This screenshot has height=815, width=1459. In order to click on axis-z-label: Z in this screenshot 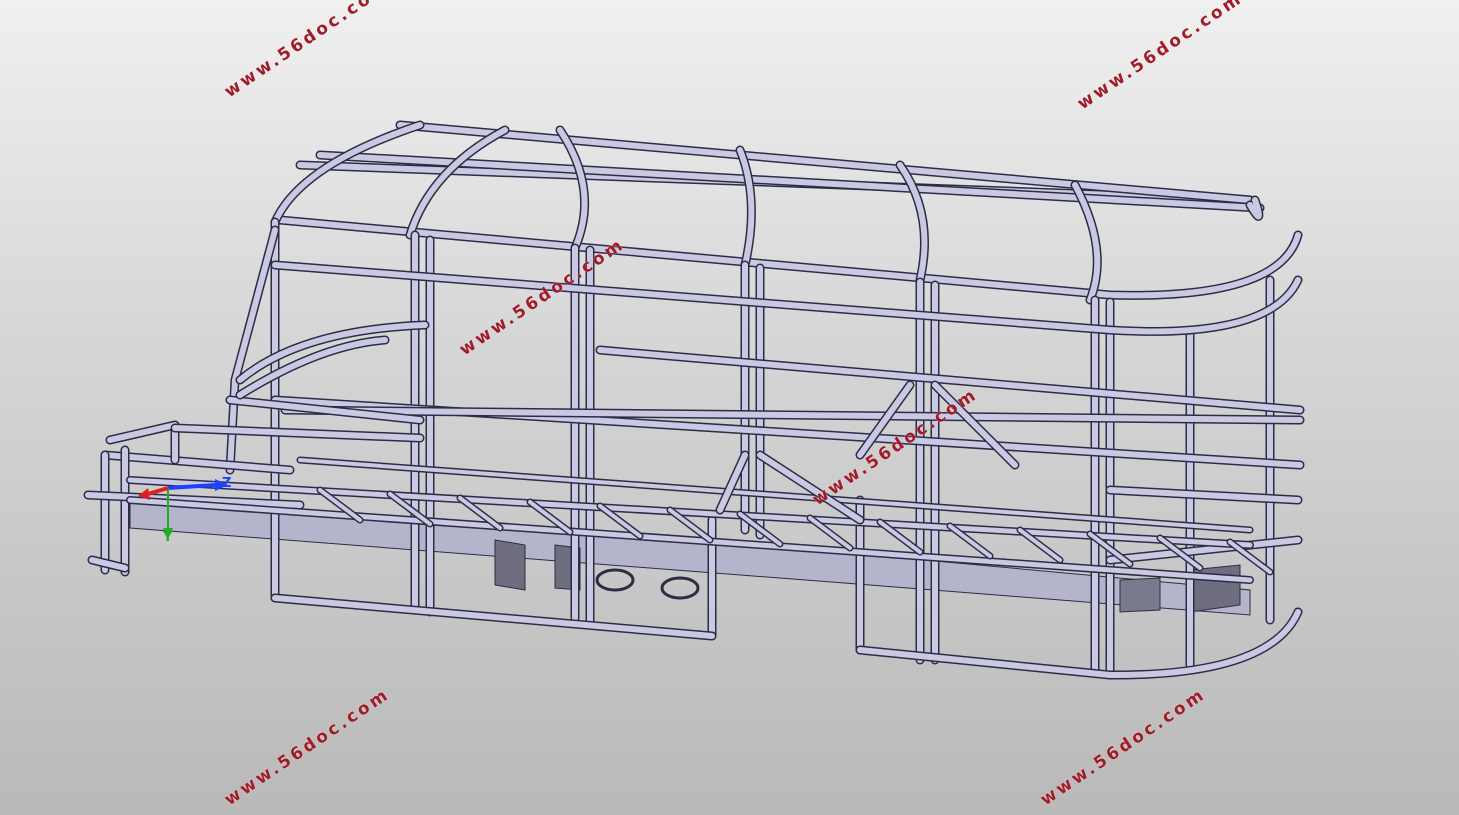, I will do `click(227, 483)`.